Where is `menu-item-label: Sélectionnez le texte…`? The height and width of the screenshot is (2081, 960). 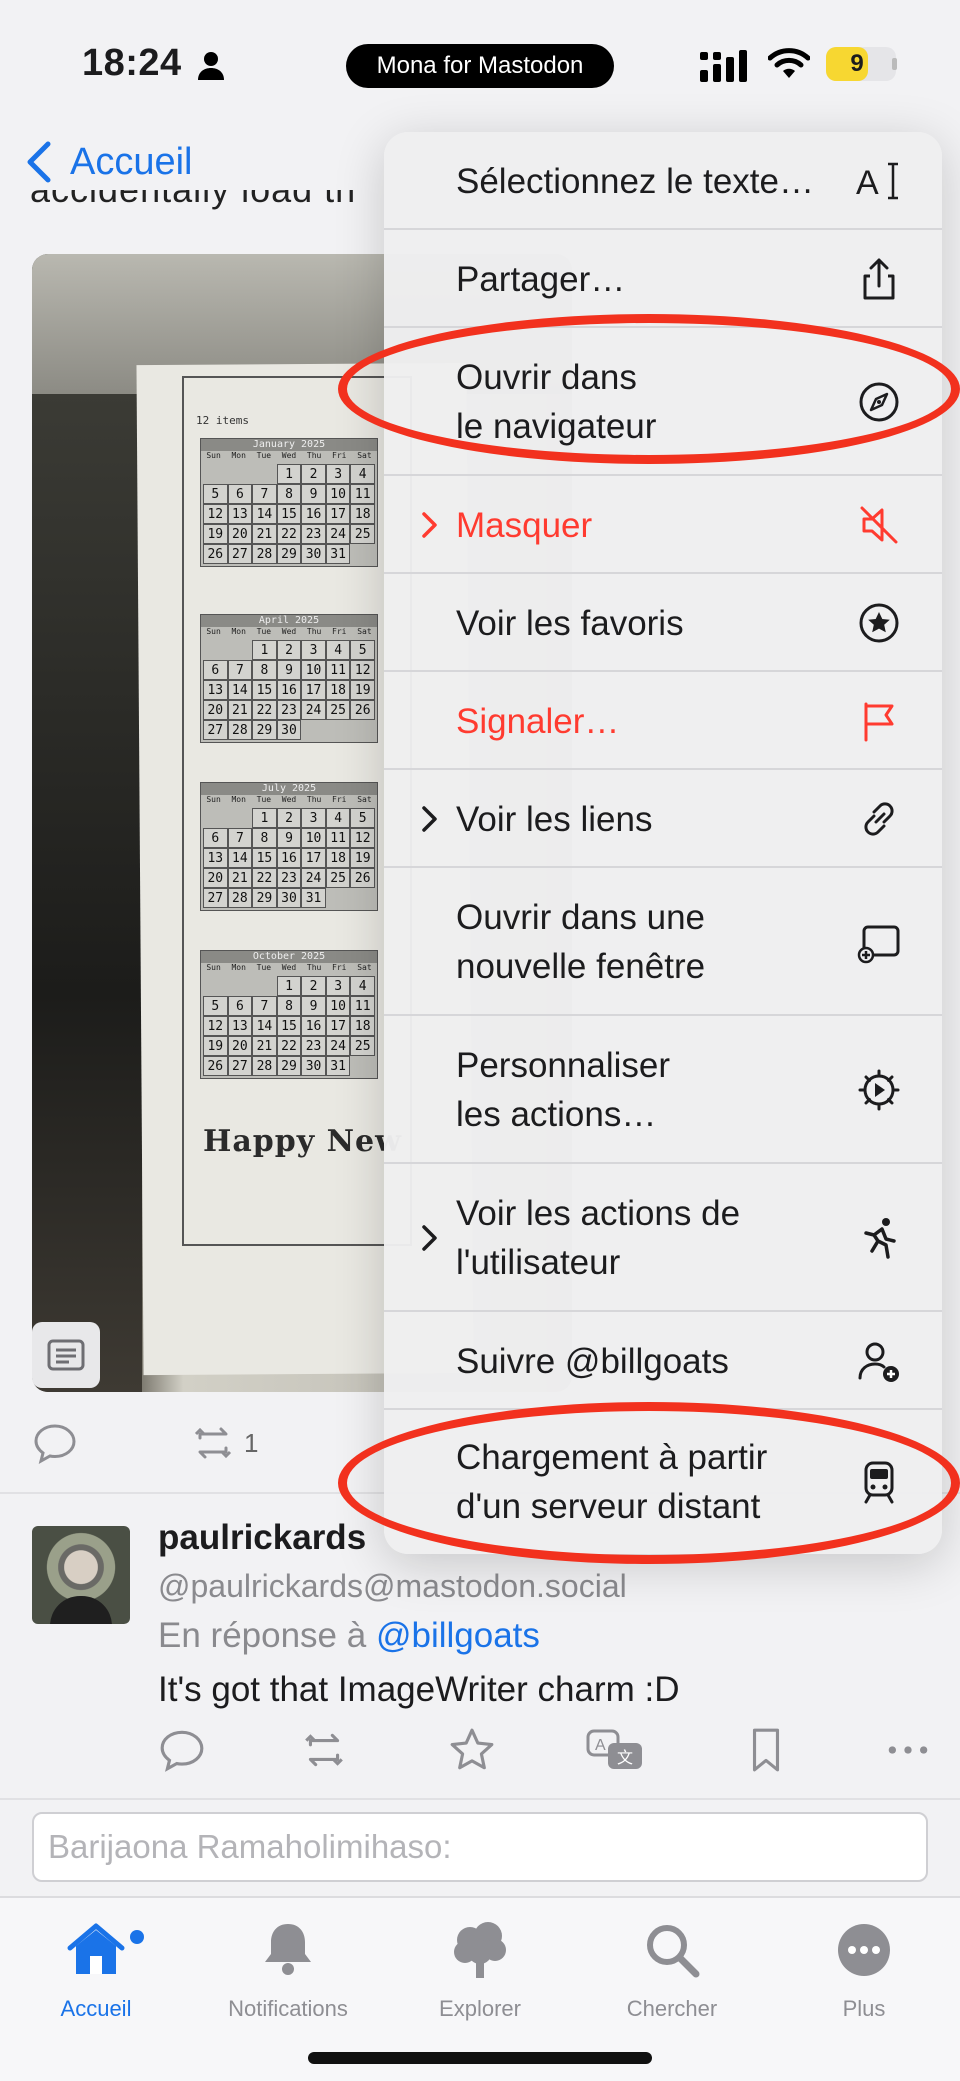 menu-item-label: Sélectionnez le texte… is located at coordinates (635, 181).